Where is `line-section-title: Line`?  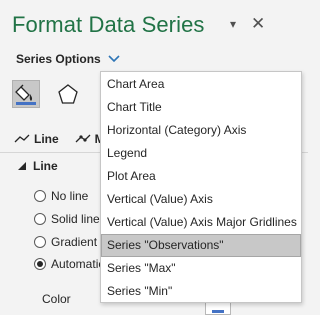 line-section-title: Line is located at coordinates (45, 166).